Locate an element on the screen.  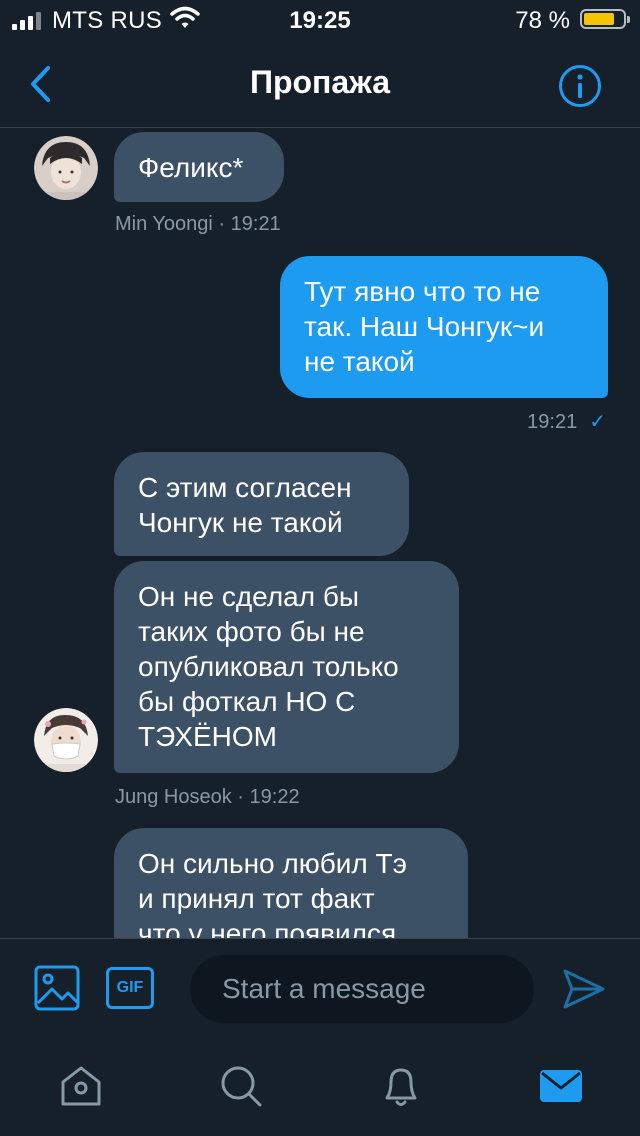
message-meta: Min Yoongi · 19:21 is located at coordinates (198, 224).